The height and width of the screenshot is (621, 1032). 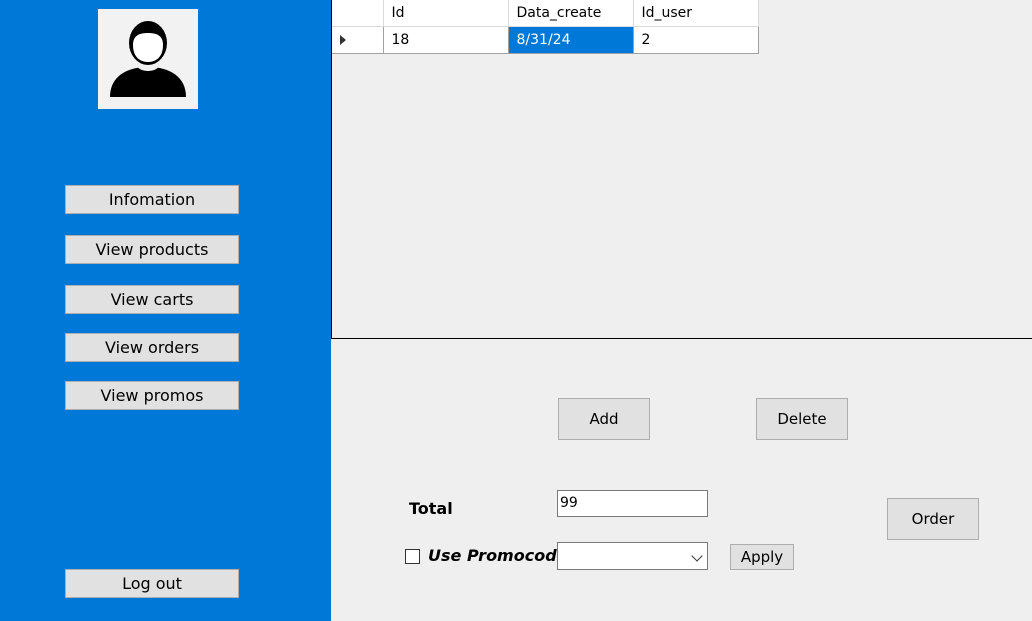 What do you see at coordinates (498, 555) in the screenshot?
I see `use-promocode-label: Use Promocode` at bounding box center [498, 555].